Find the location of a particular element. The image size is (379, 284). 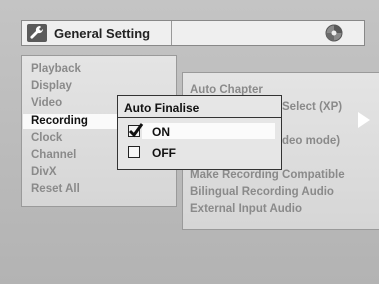

option-off: OFF is located at coordinates (199, 152).